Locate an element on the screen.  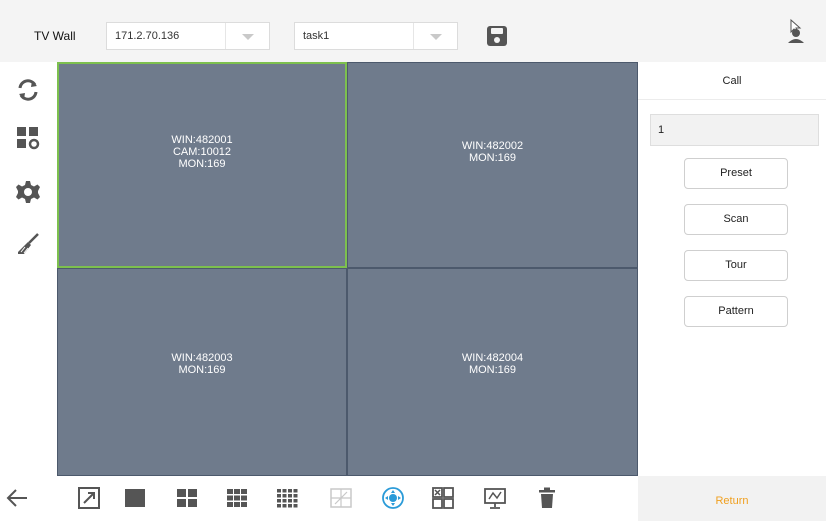
video-pane-4: WIN:482004 MON:169 is located at coordinates (492, 372).